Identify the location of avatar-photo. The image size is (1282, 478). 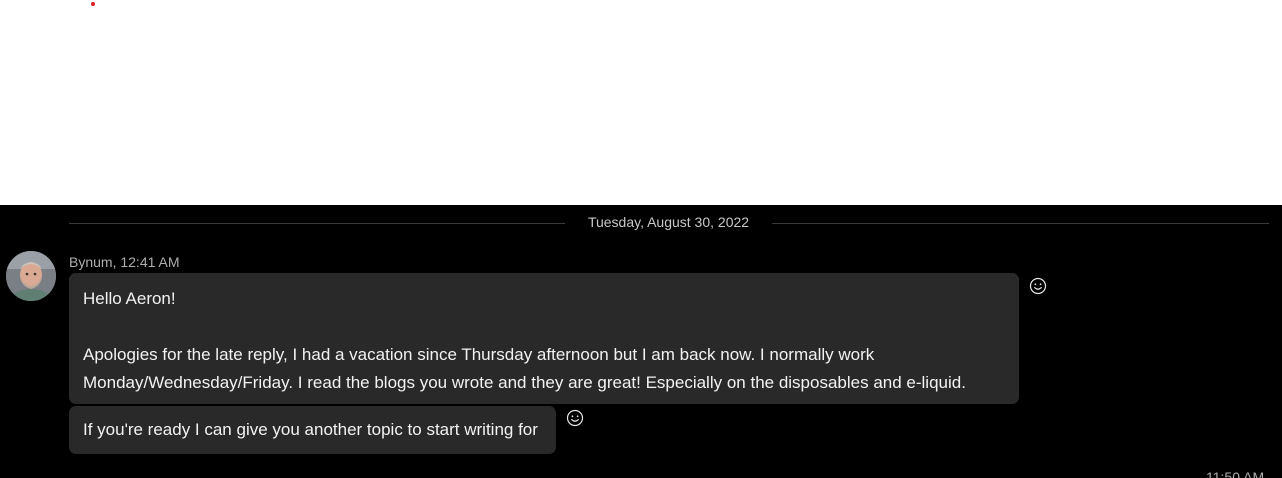
(31, 276).